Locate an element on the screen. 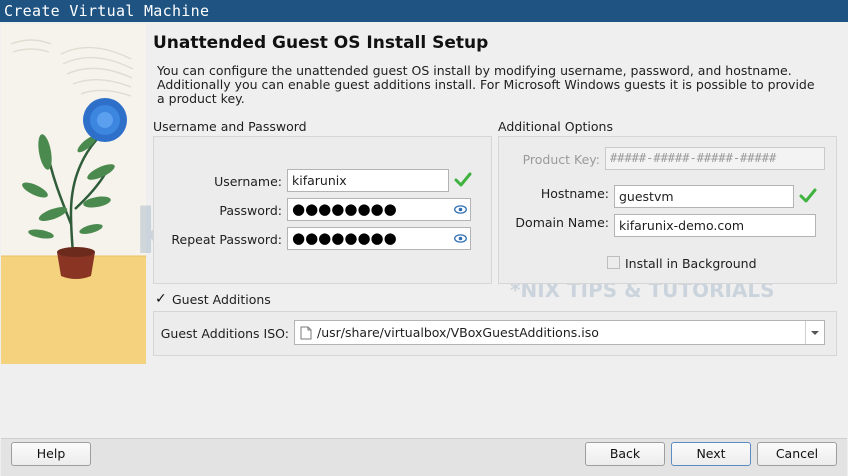  repeat-password-mask: ●●●●●●●● is located at coordinates (344, 238).